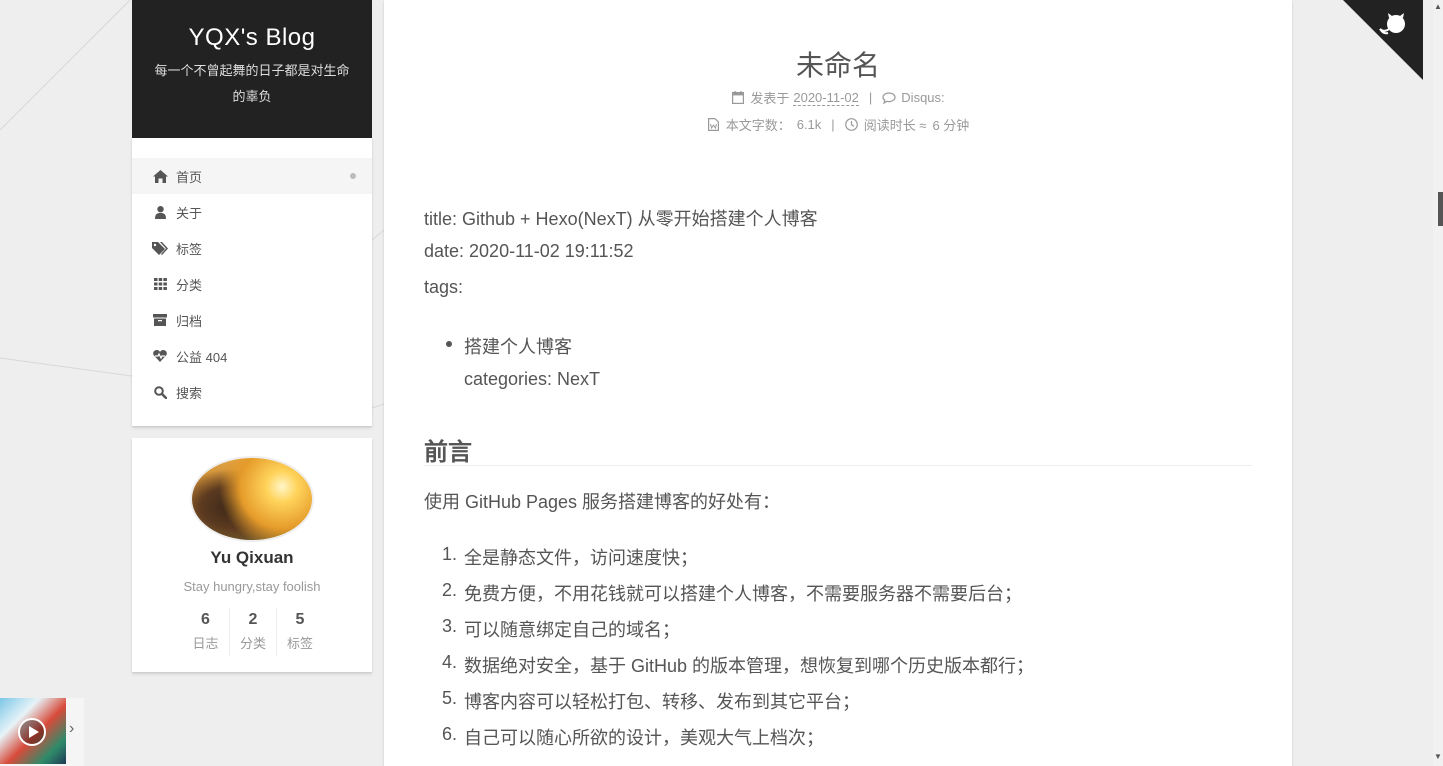 The height and width of the screenshot is (766, 1443). What do you see at coordinates (252, 38) in the screenshot?
I see `site-title: YQX's Blog` at bounding box center [252, 38].